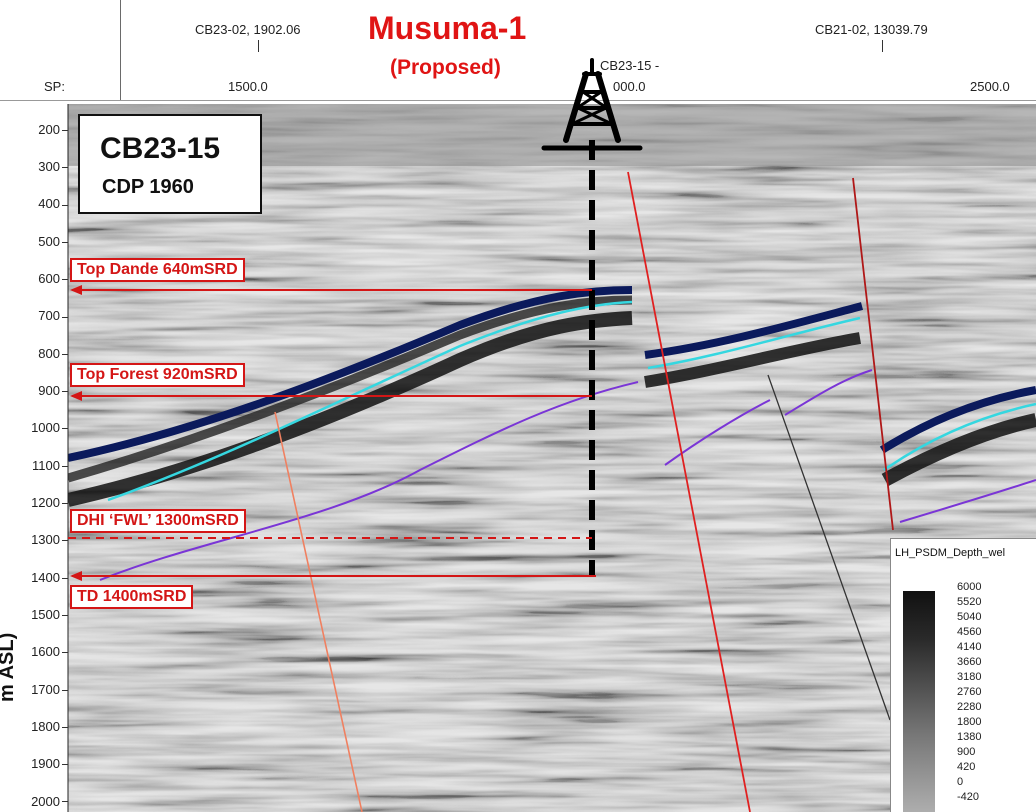 The width and height of the screenshot is (1036, 812). Describe the element at coordinates (45, 614) in the screenshot. I see `depth-tick-label: 1500` at that location.